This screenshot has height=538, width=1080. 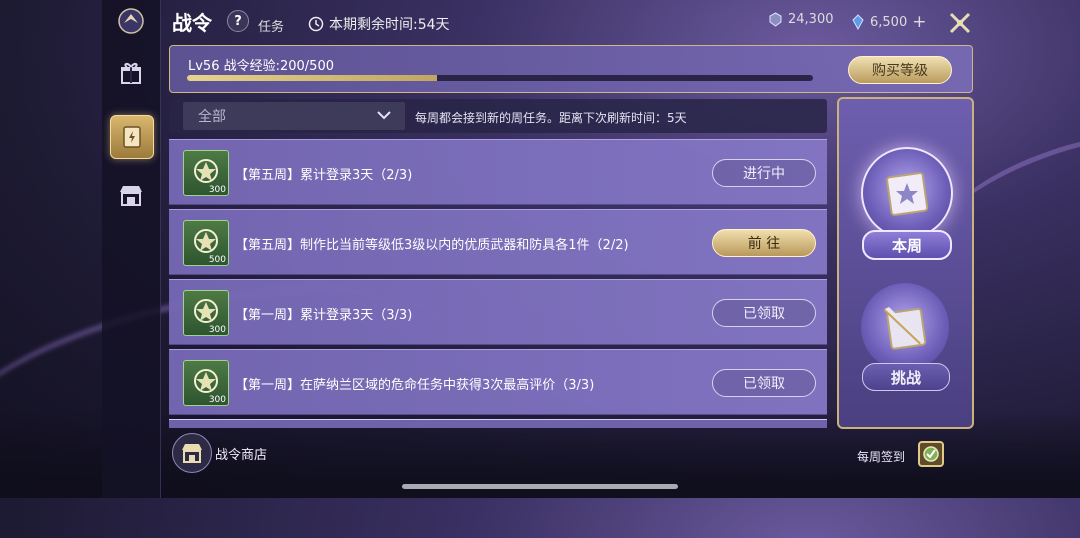 I want to click on sidebar-shop, so click(x=131, y=196).